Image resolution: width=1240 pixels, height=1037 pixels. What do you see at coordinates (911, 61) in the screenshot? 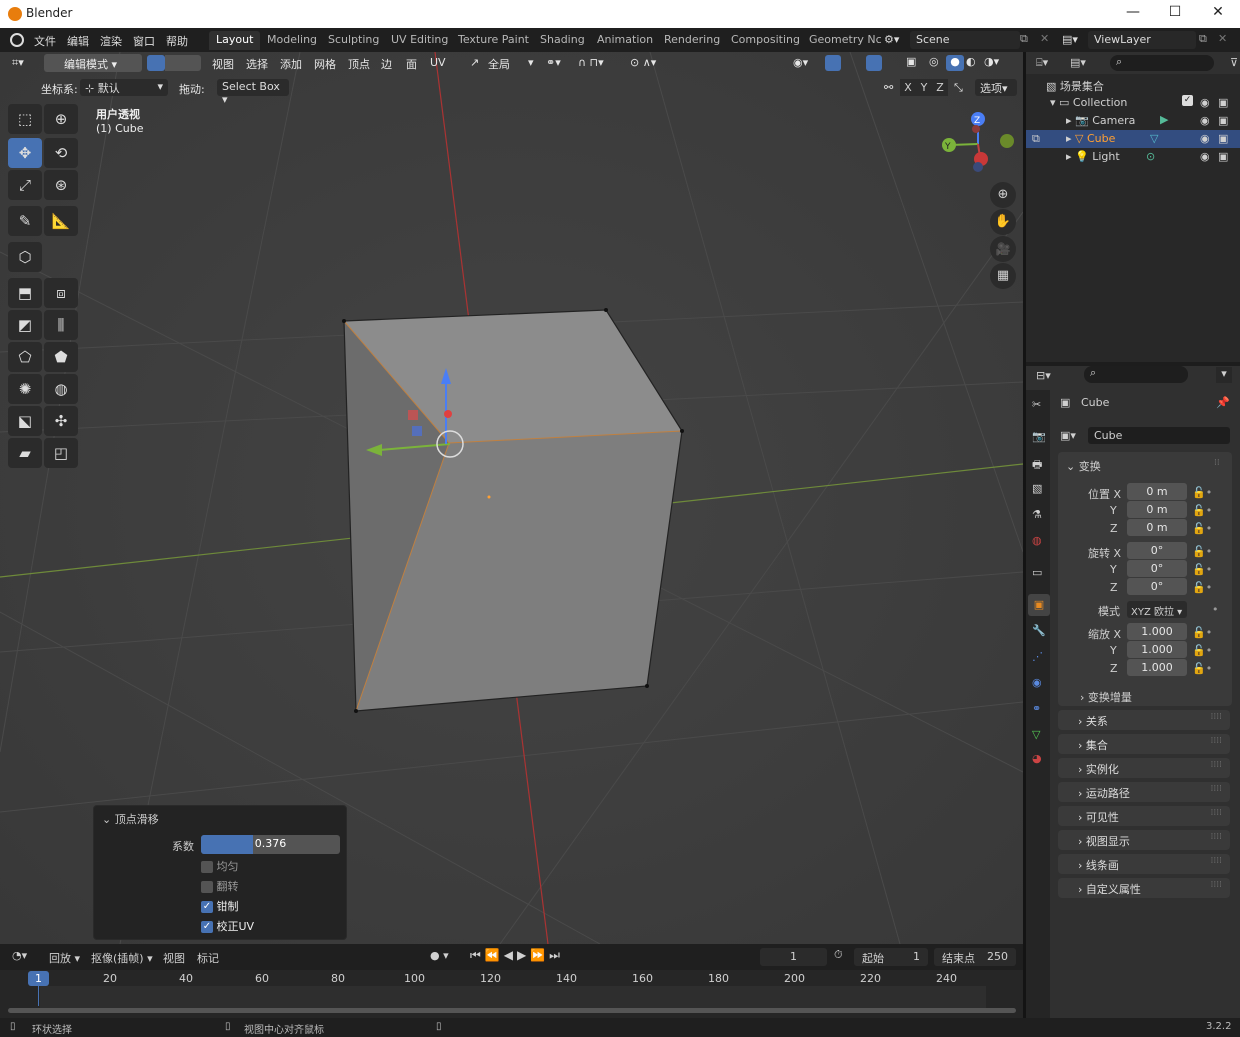
I see `xray-toggle-icon: ▣` at bounding box center [911, 61].